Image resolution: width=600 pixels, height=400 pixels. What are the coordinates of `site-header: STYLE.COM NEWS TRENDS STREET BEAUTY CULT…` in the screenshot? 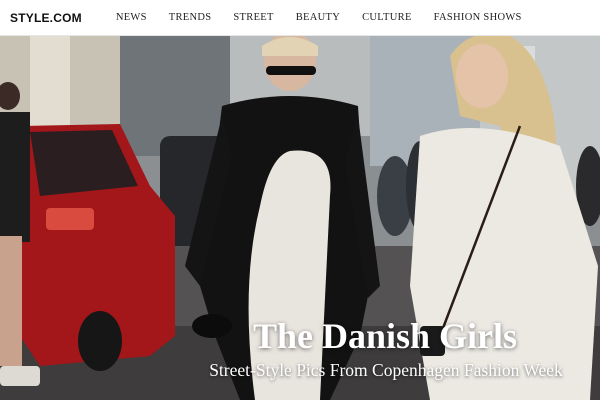 It's located at (300, 18).